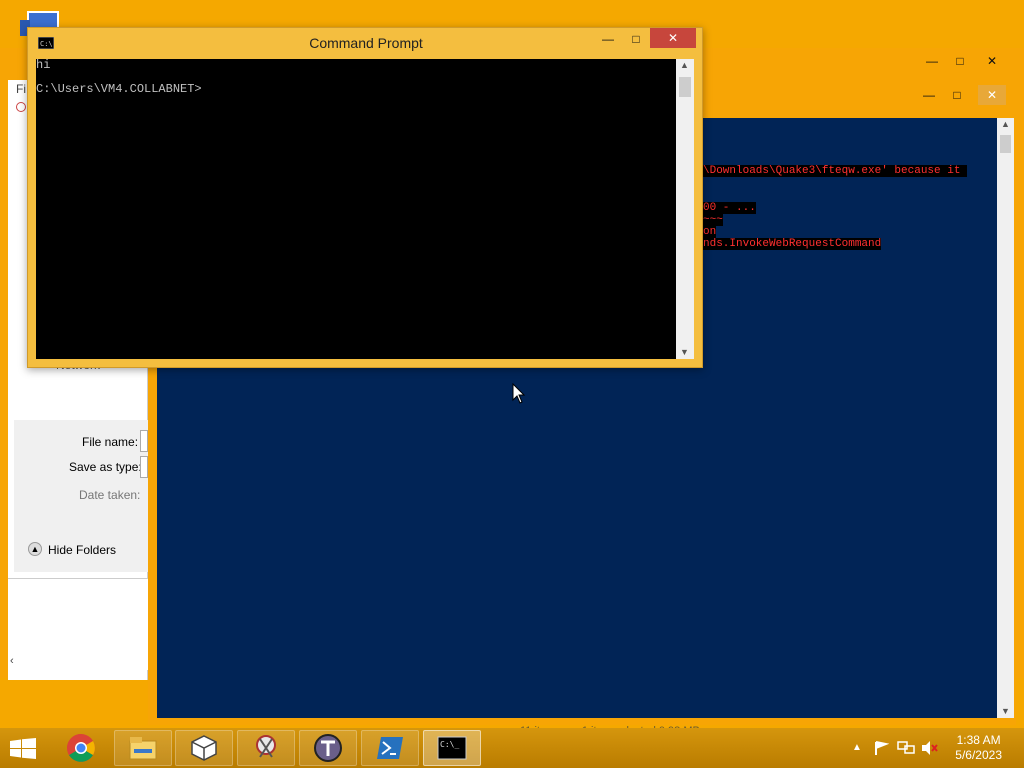 This screenshot has height=768, width=1024. I want to click on scroll-left-icon: ‹, so click(12, 661).